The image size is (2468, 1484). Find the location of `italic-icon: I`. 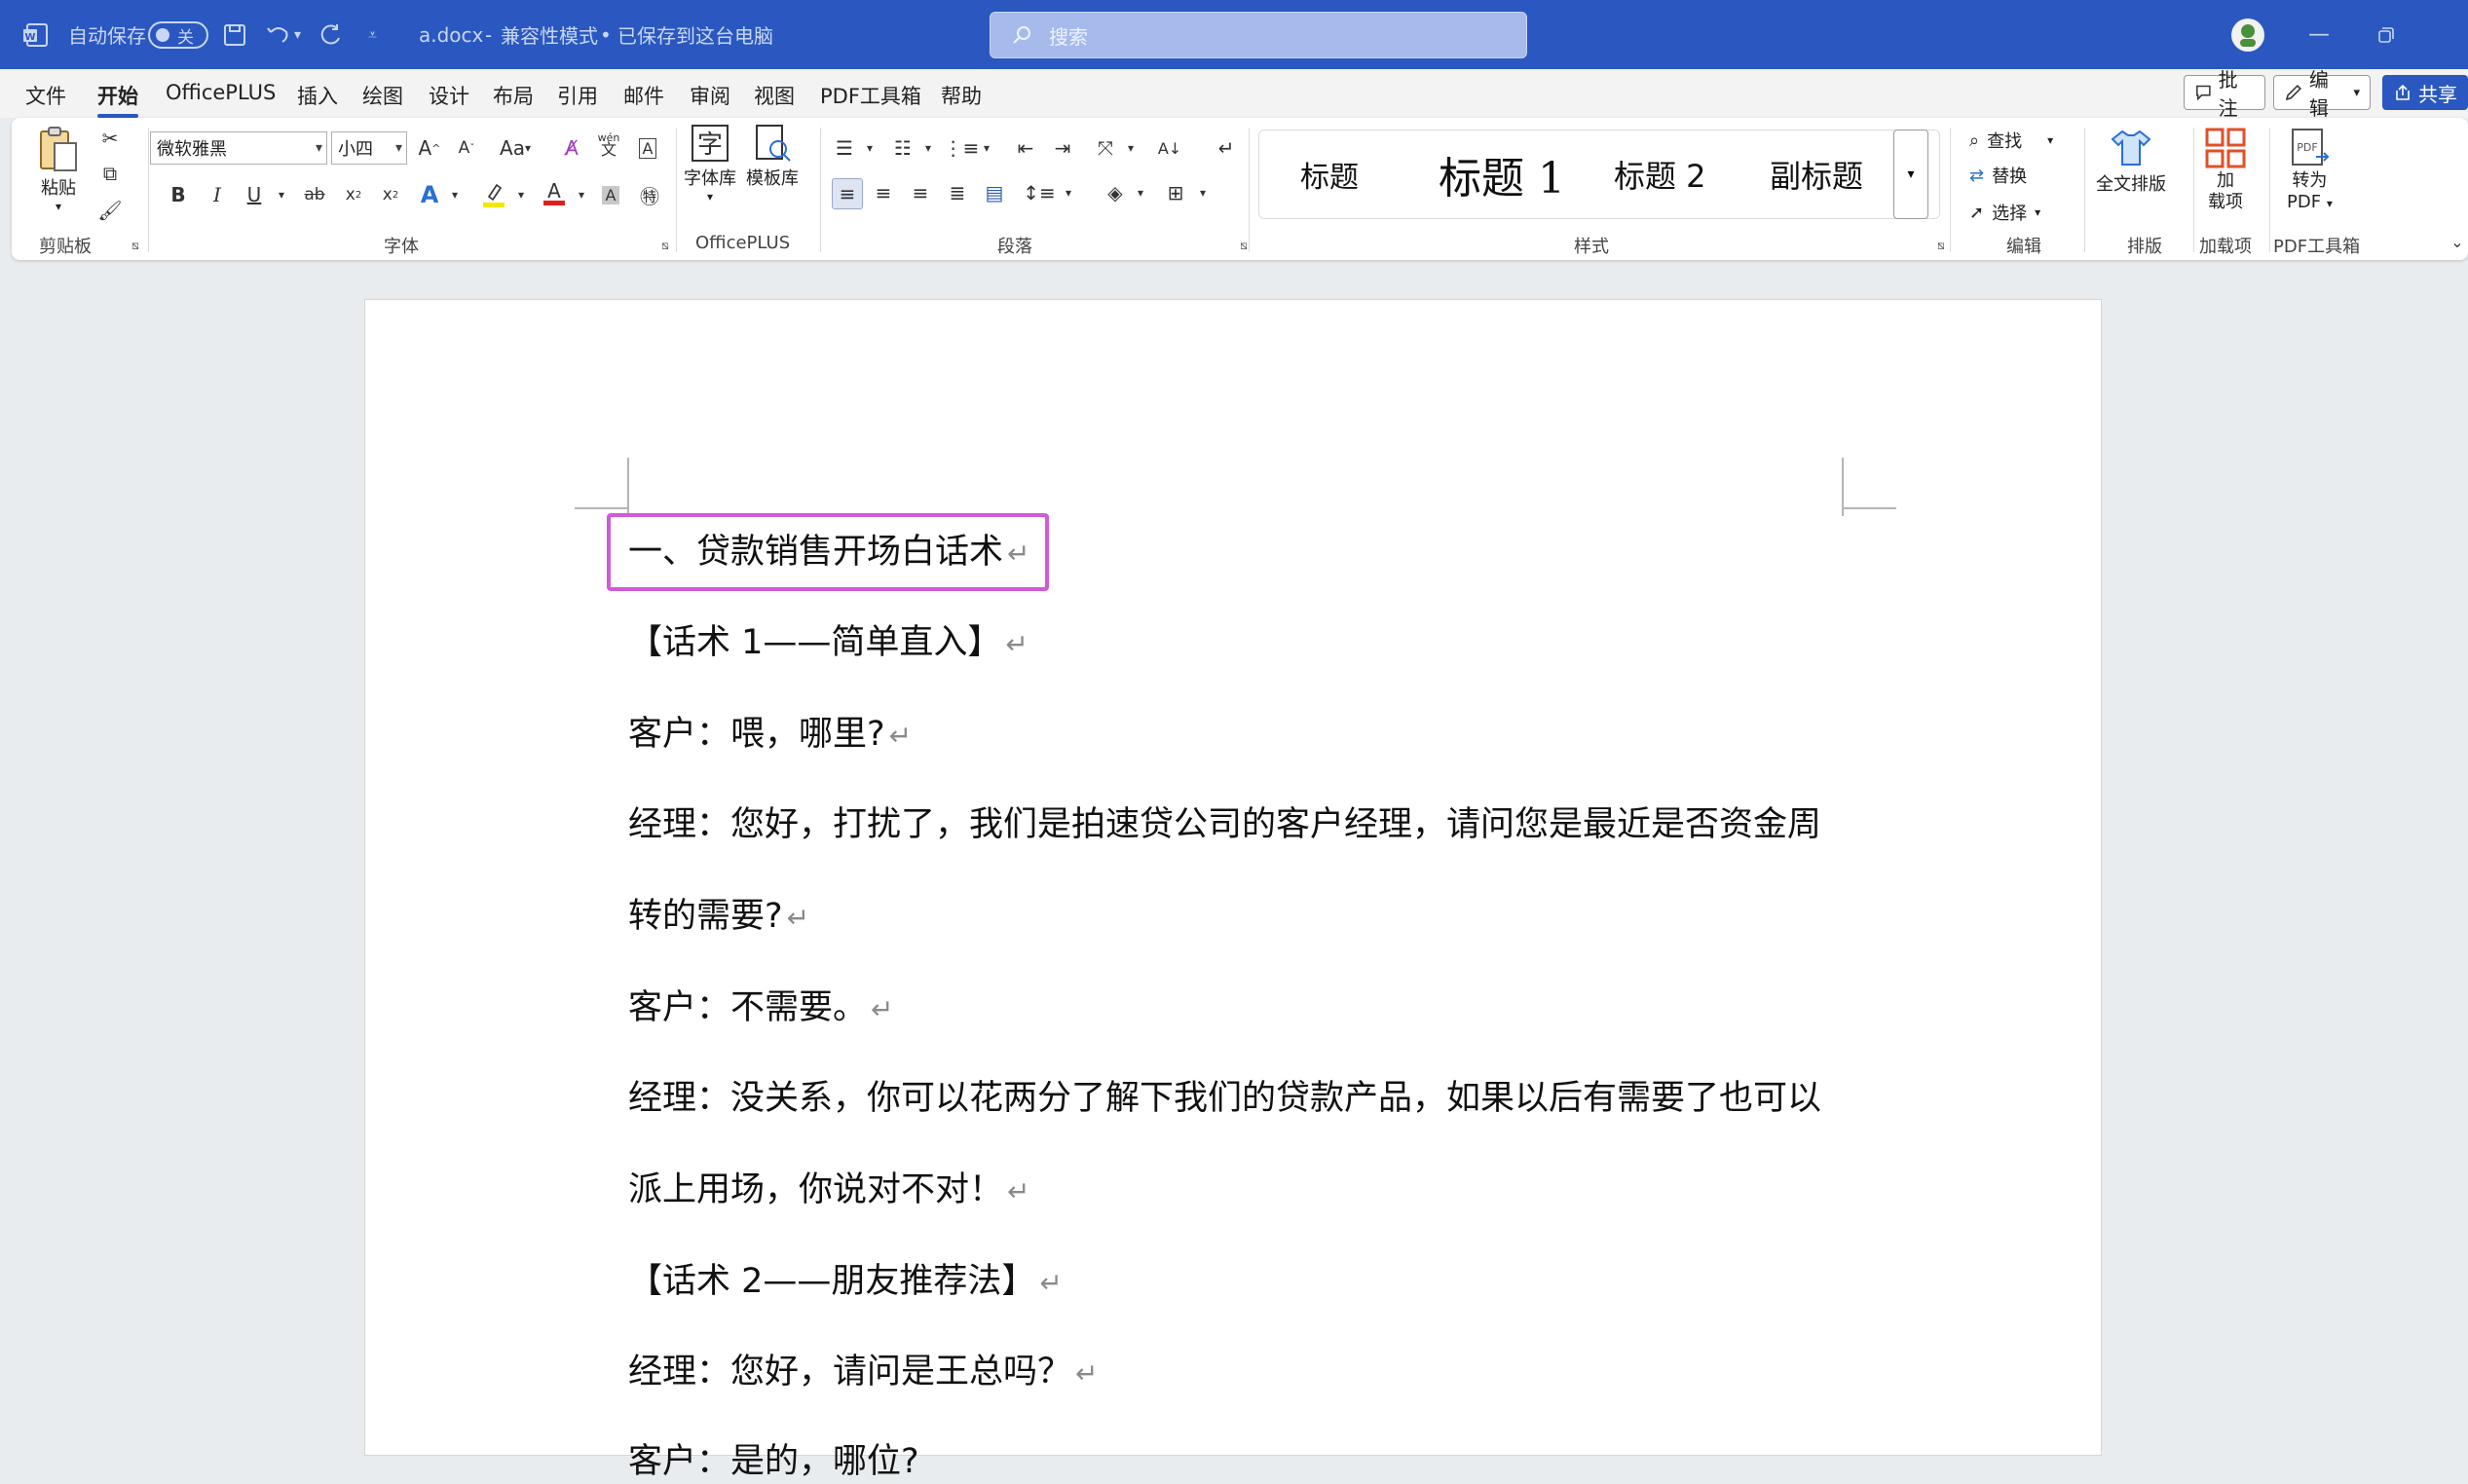

italic-icon: I is located at coordinates (217, 194).